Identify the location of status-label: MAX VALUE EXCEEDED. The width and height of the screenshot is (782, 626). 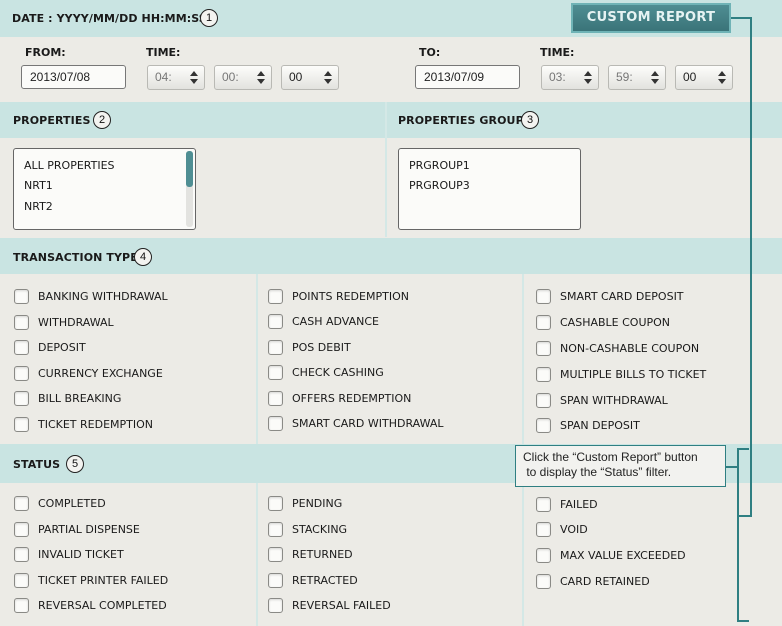
(623, 555).